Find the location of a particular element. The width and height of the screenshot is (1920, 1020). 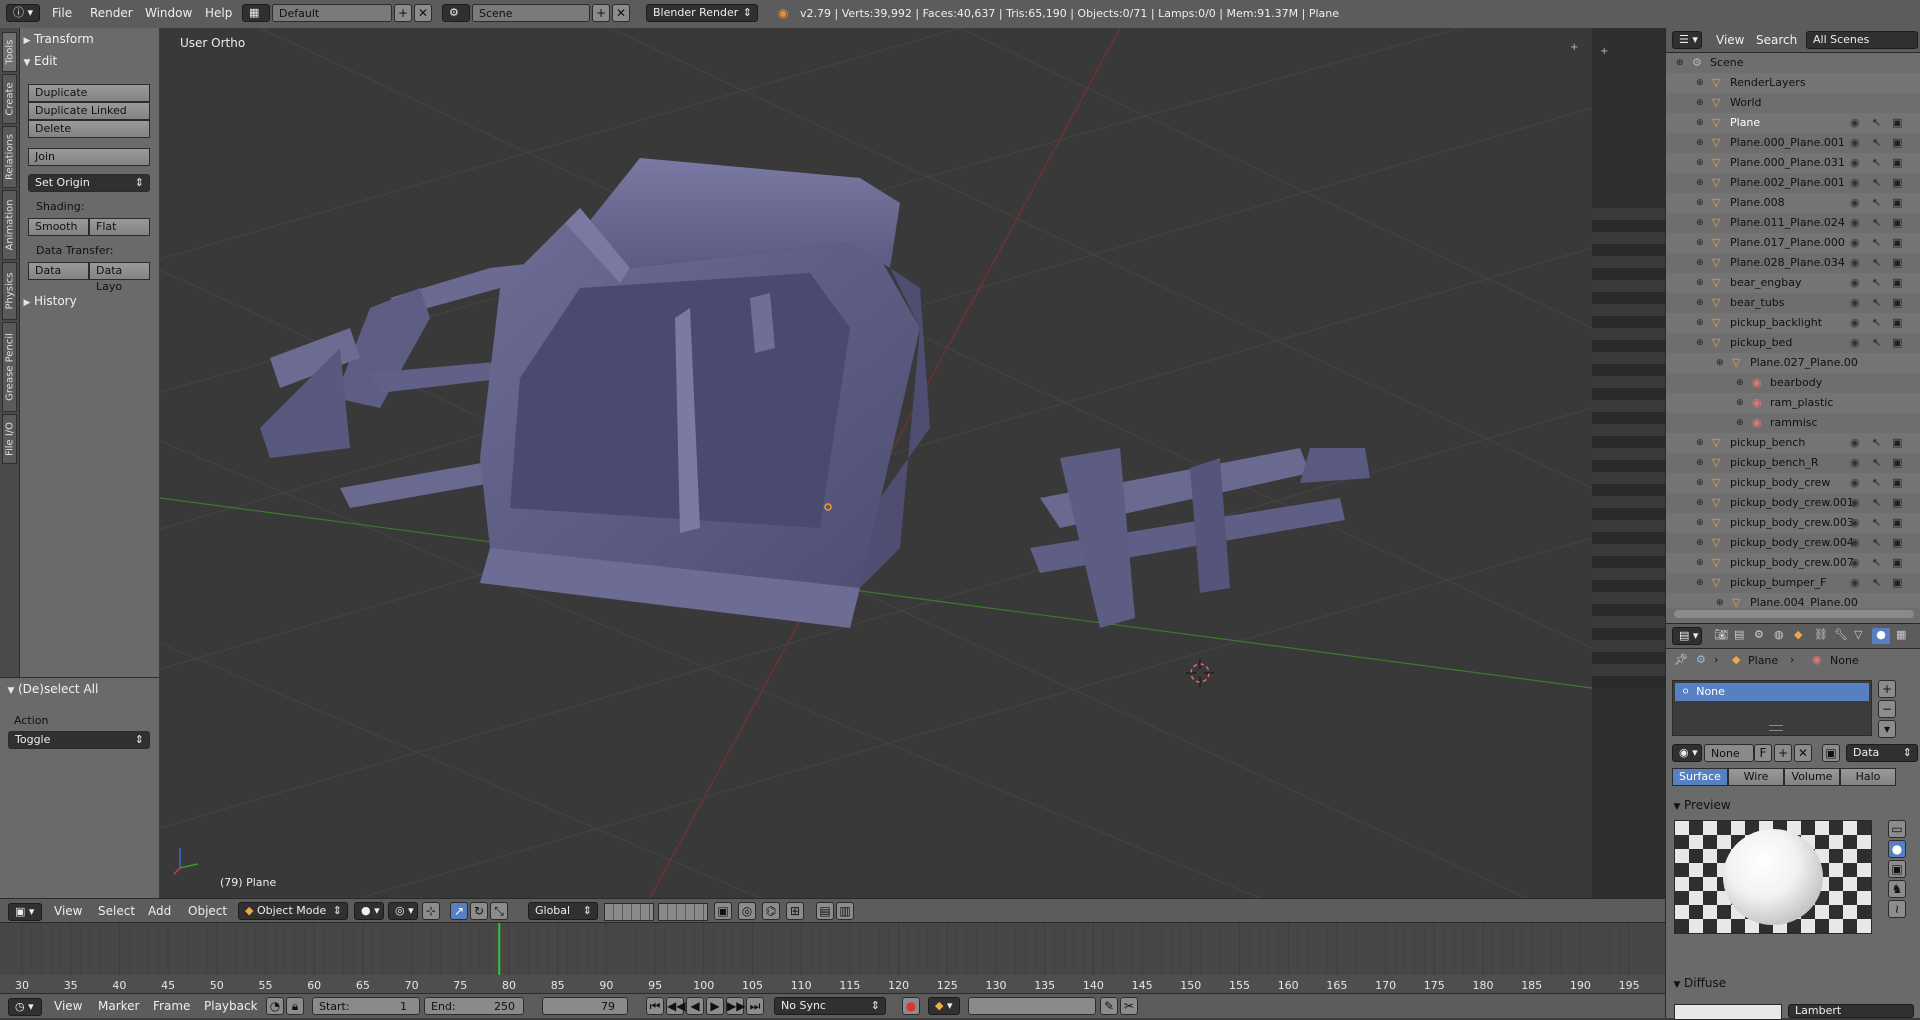

editor-type-outliner-button: ☰ ▾ is located at coordinates (1687, 40).